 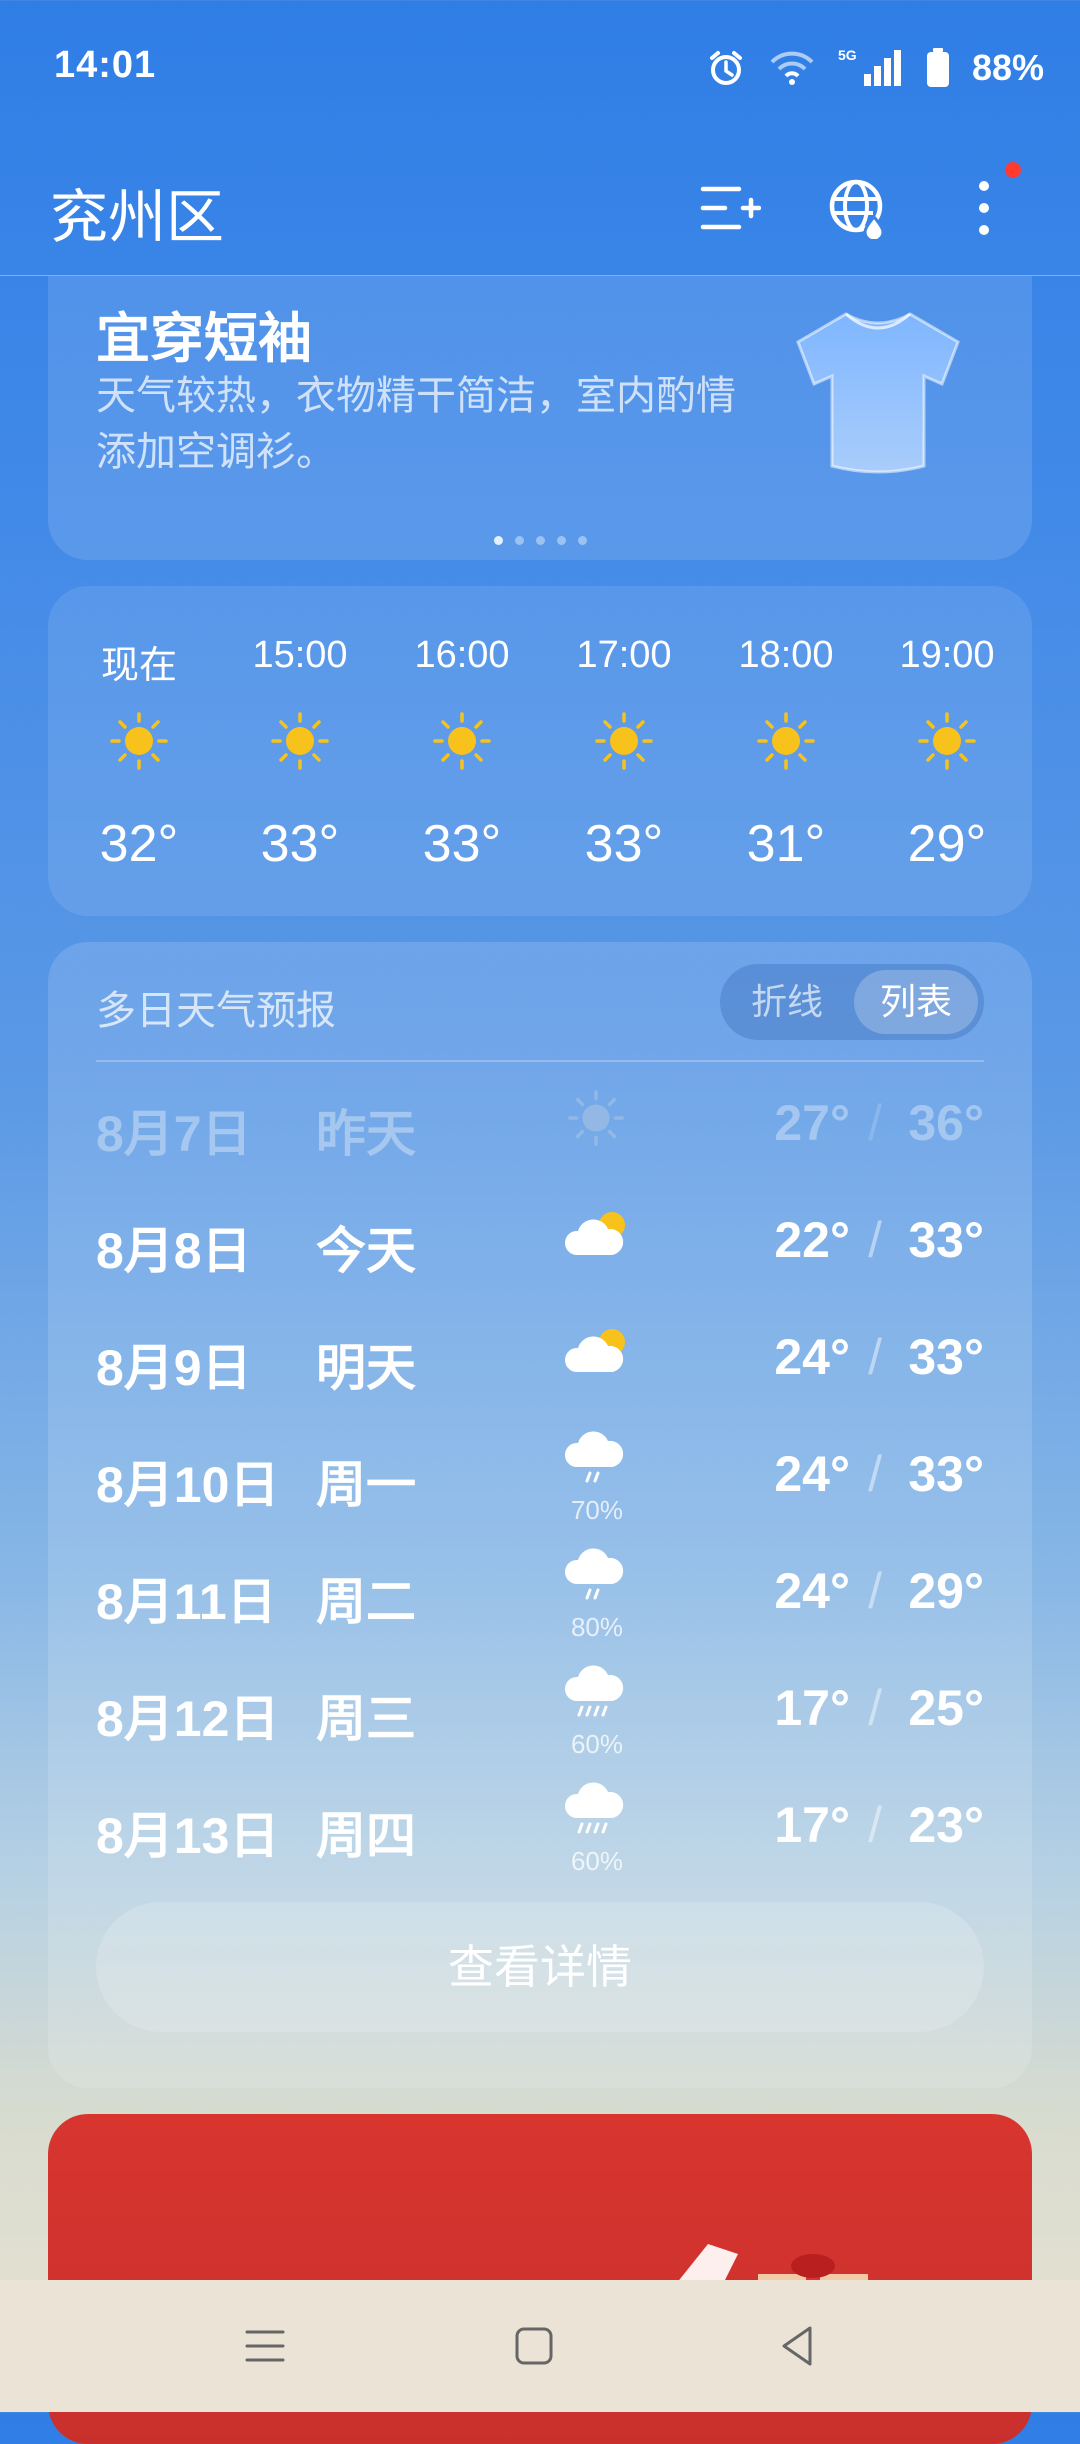 I want to click on system-nav-bar, so click(x=540, y=2346).